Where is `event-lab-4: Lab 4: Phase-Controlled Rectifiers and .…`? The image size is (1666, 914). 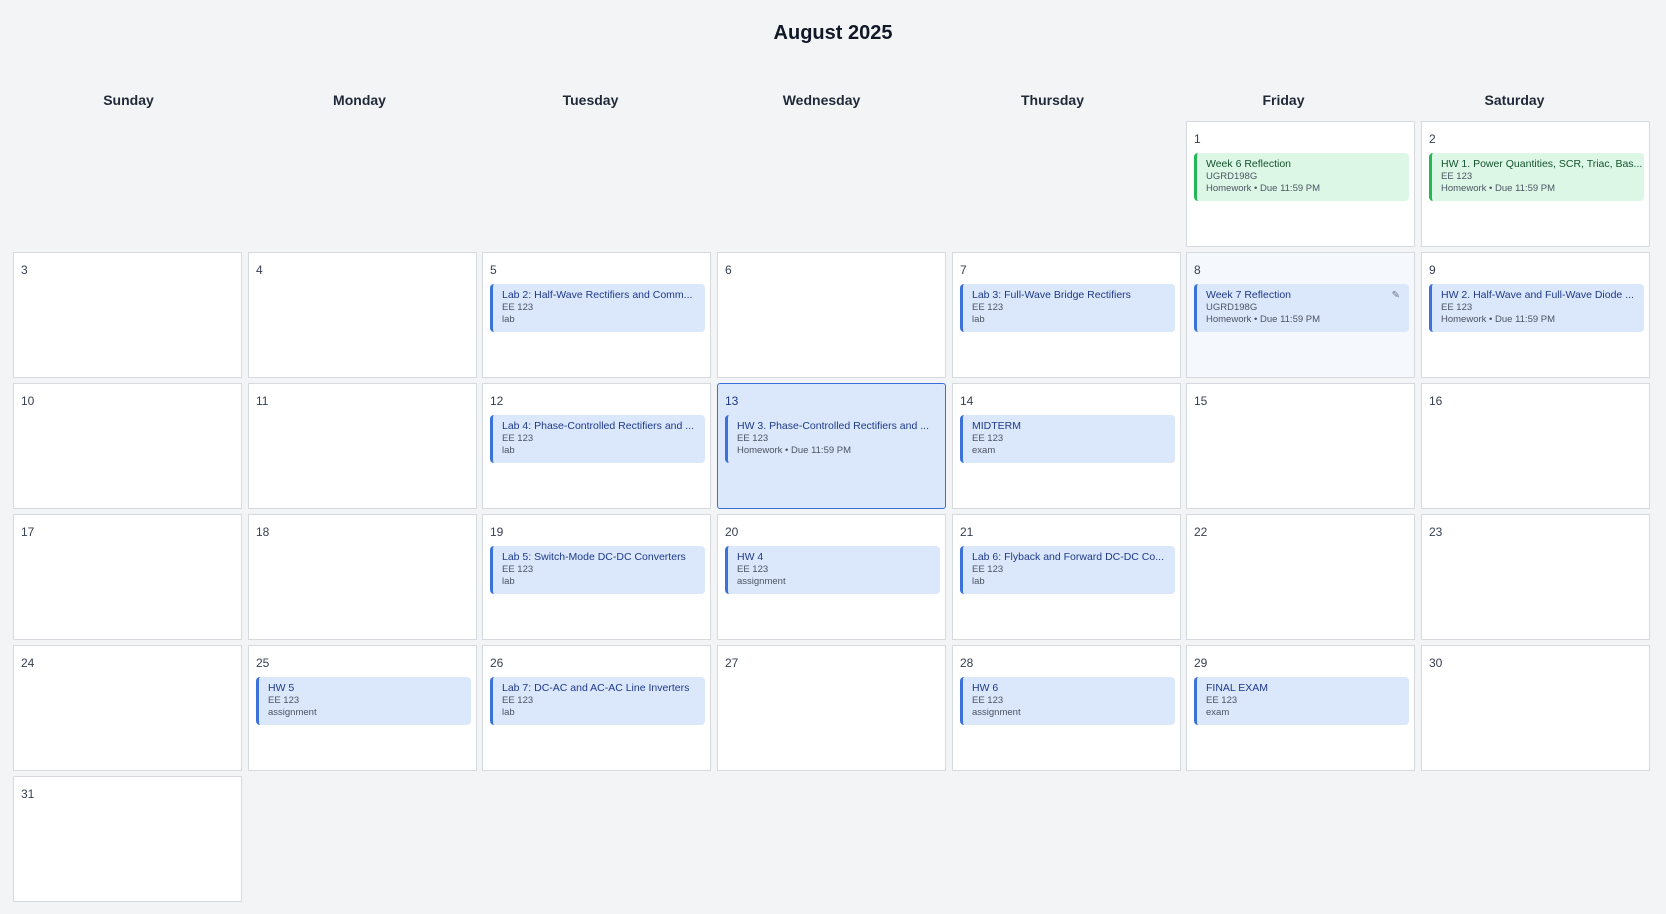 event-lab-4: Lab 4: Phase-Controlled Rectifiers and .… is located at coordinates (597, 439).